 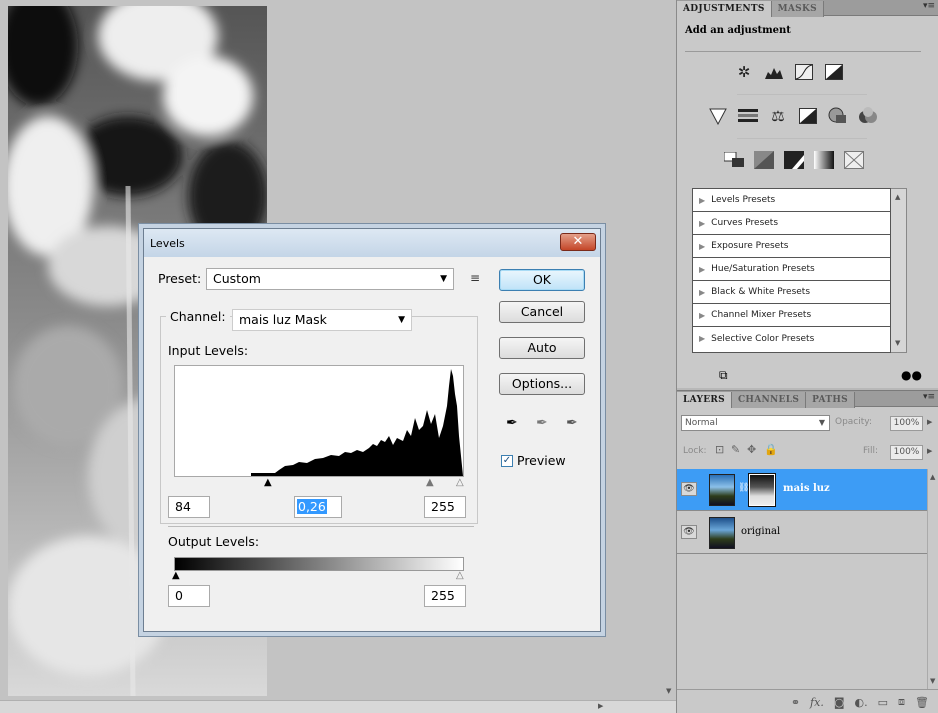 I want to click on tab-channels: CHANNELS, so click(x=769, y=400).